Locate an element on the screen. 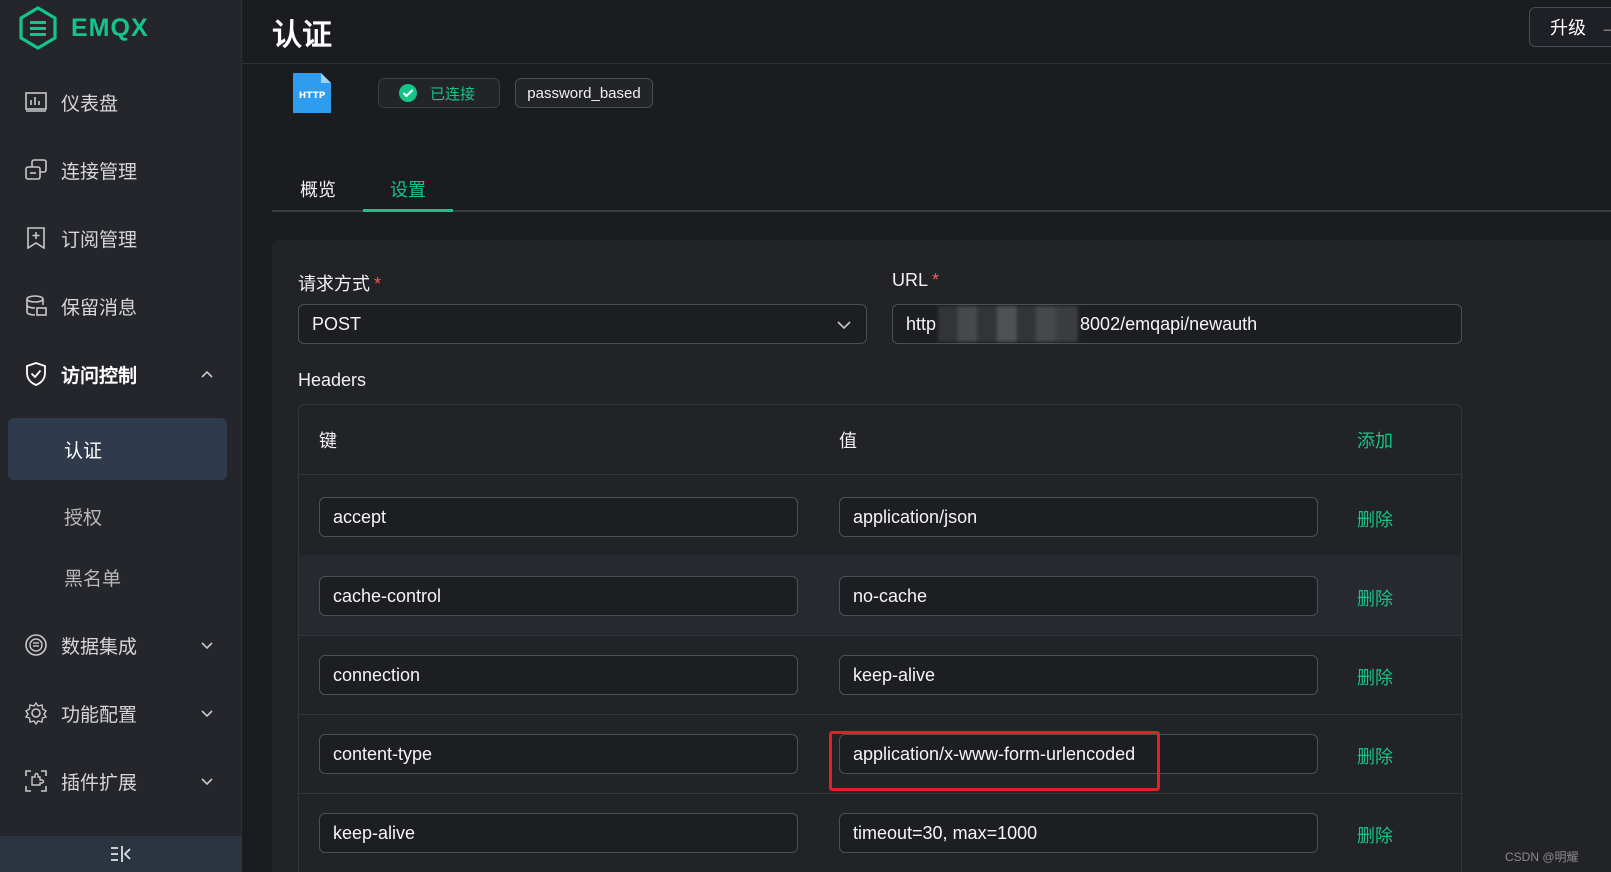 The height and width of the screenshot is (872, 1611). header-value-input: application/json is located at coordinates (1078, 517).